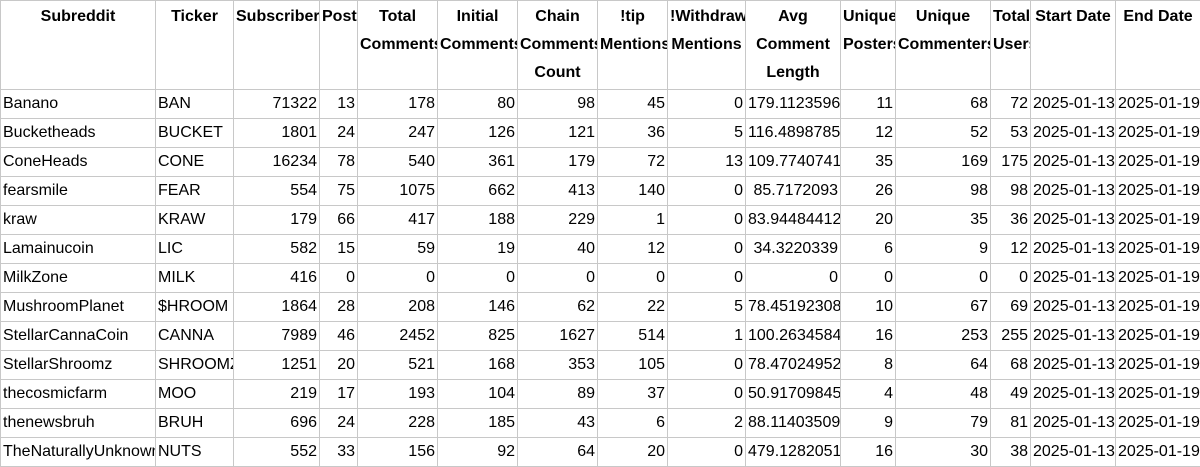  What do you see at coordinates (339, 278) in the screenshot?
I see `cell-posts: 0` at bounding box center [339, 278].